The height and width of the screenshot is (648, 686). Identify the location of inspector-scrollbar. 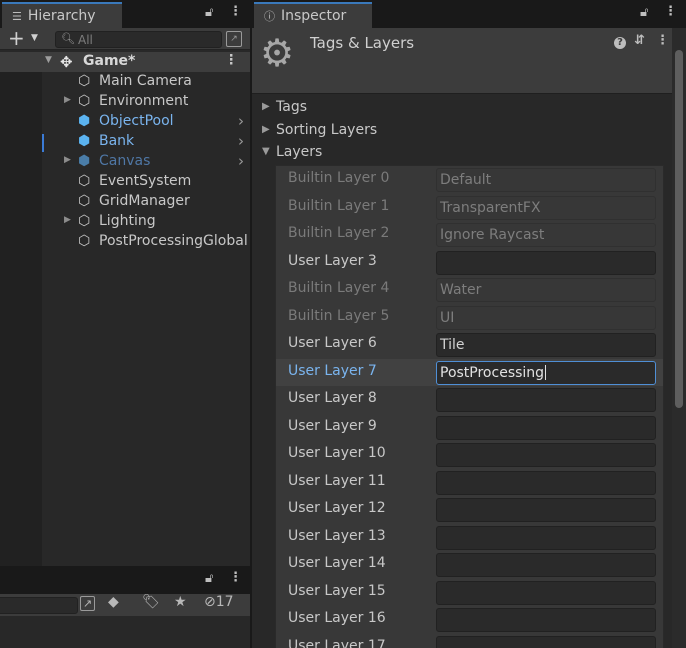
(679, 338).